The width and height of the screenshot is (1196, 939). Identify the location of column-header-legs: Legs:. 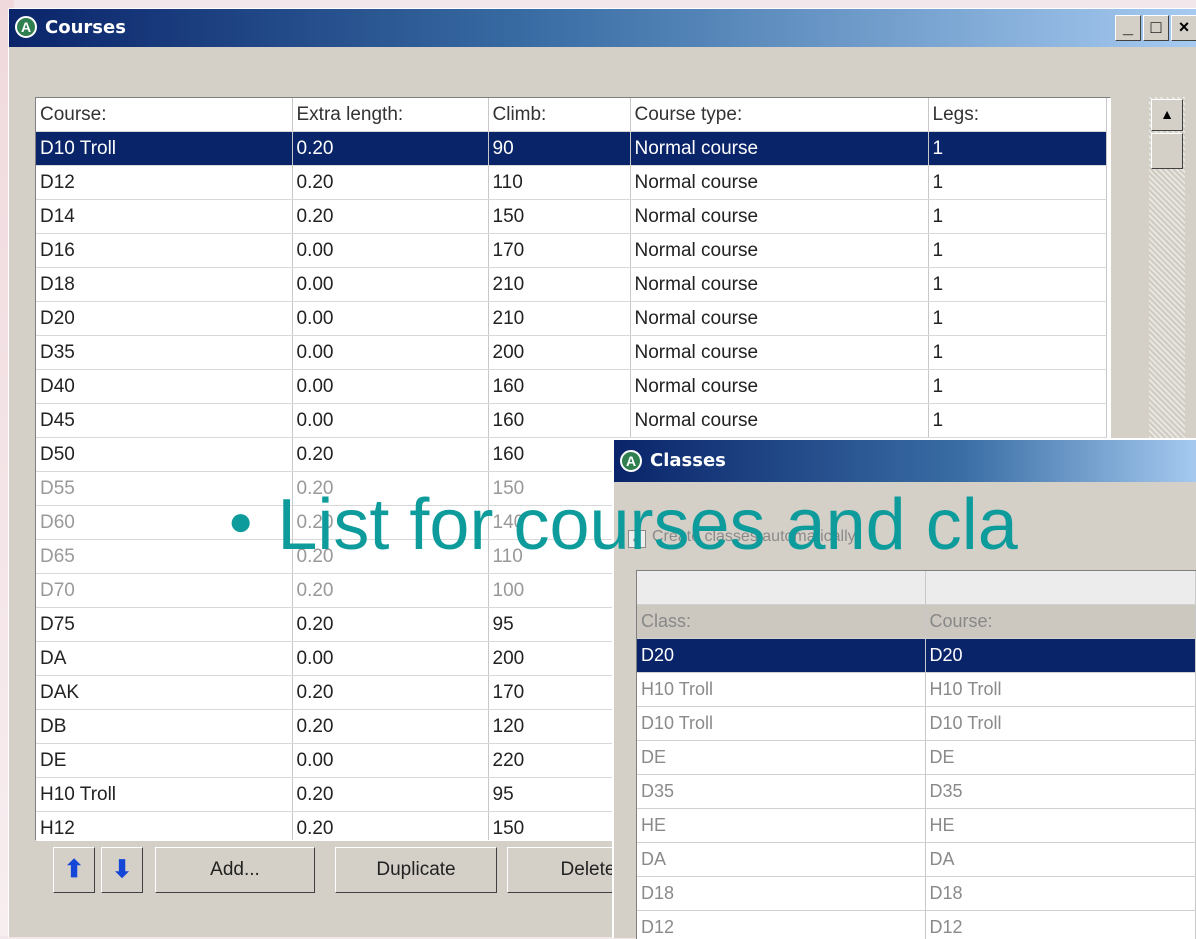
(1017, 115).